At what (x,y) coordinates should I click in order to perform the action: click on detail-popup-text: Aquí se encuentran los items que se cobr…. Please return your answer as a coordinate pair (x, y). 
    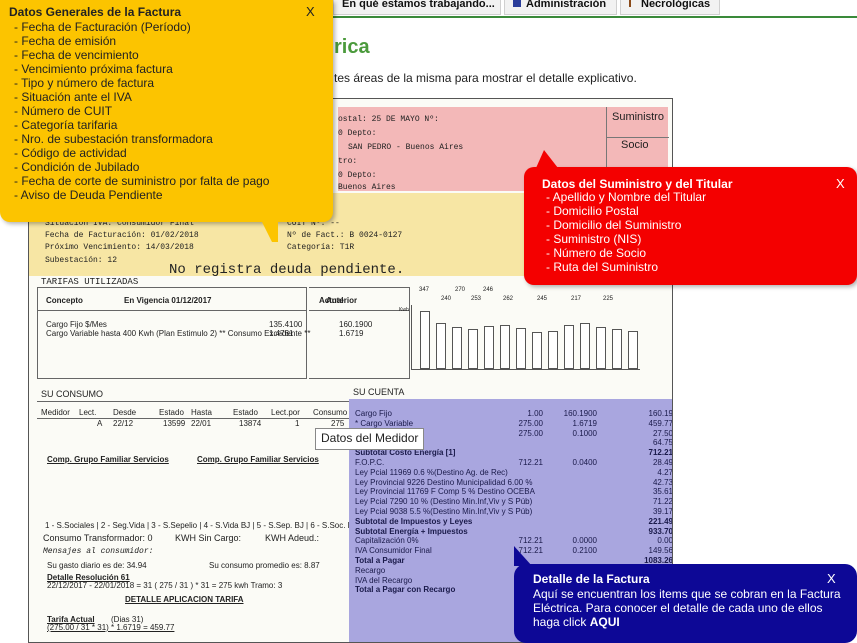
    Looking at the image, I should click on (687, 608).